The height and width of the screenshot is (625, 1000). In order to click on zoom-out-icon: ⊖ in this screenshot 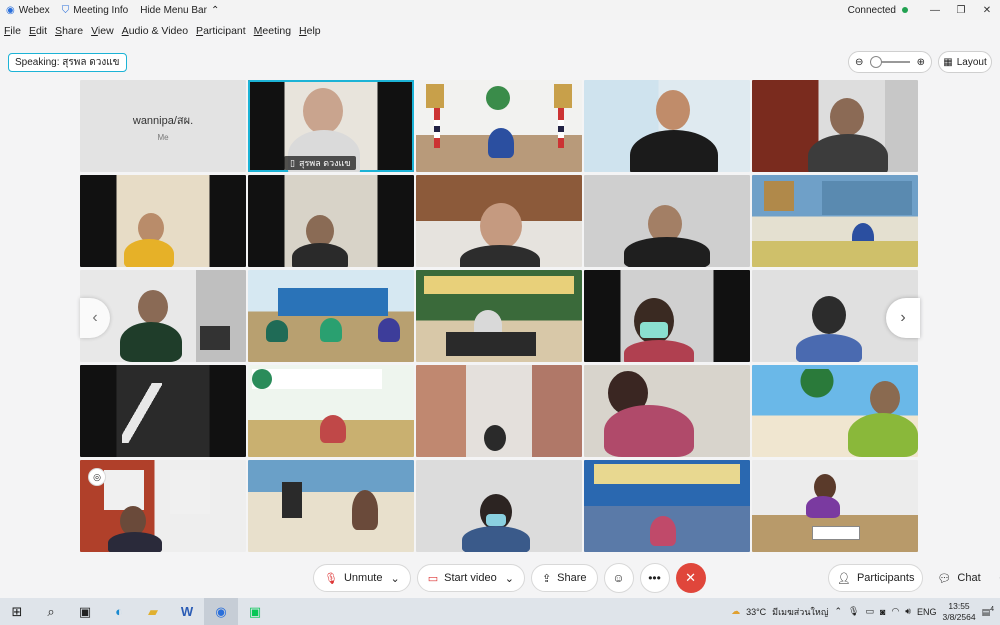, I will do `click(859, 62)`.